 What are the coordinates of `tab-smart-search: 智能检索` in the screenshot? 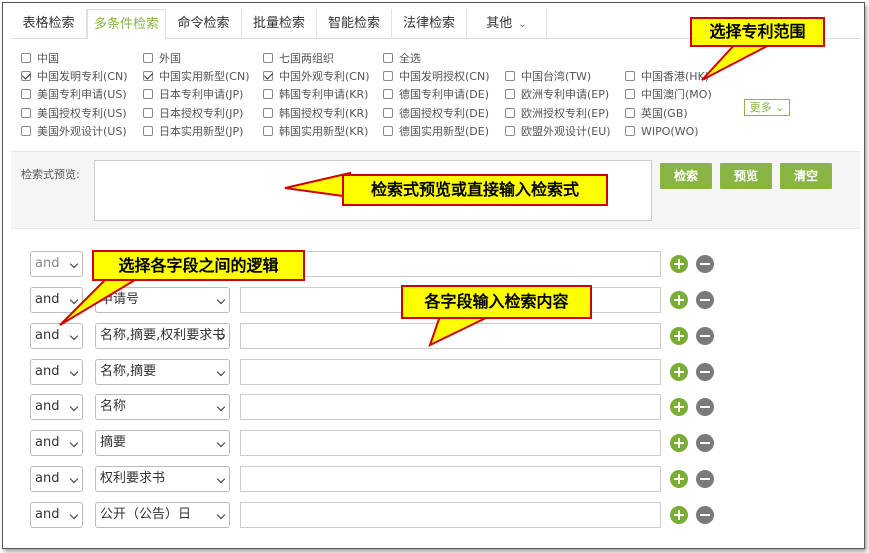 It's located at (354, 24).